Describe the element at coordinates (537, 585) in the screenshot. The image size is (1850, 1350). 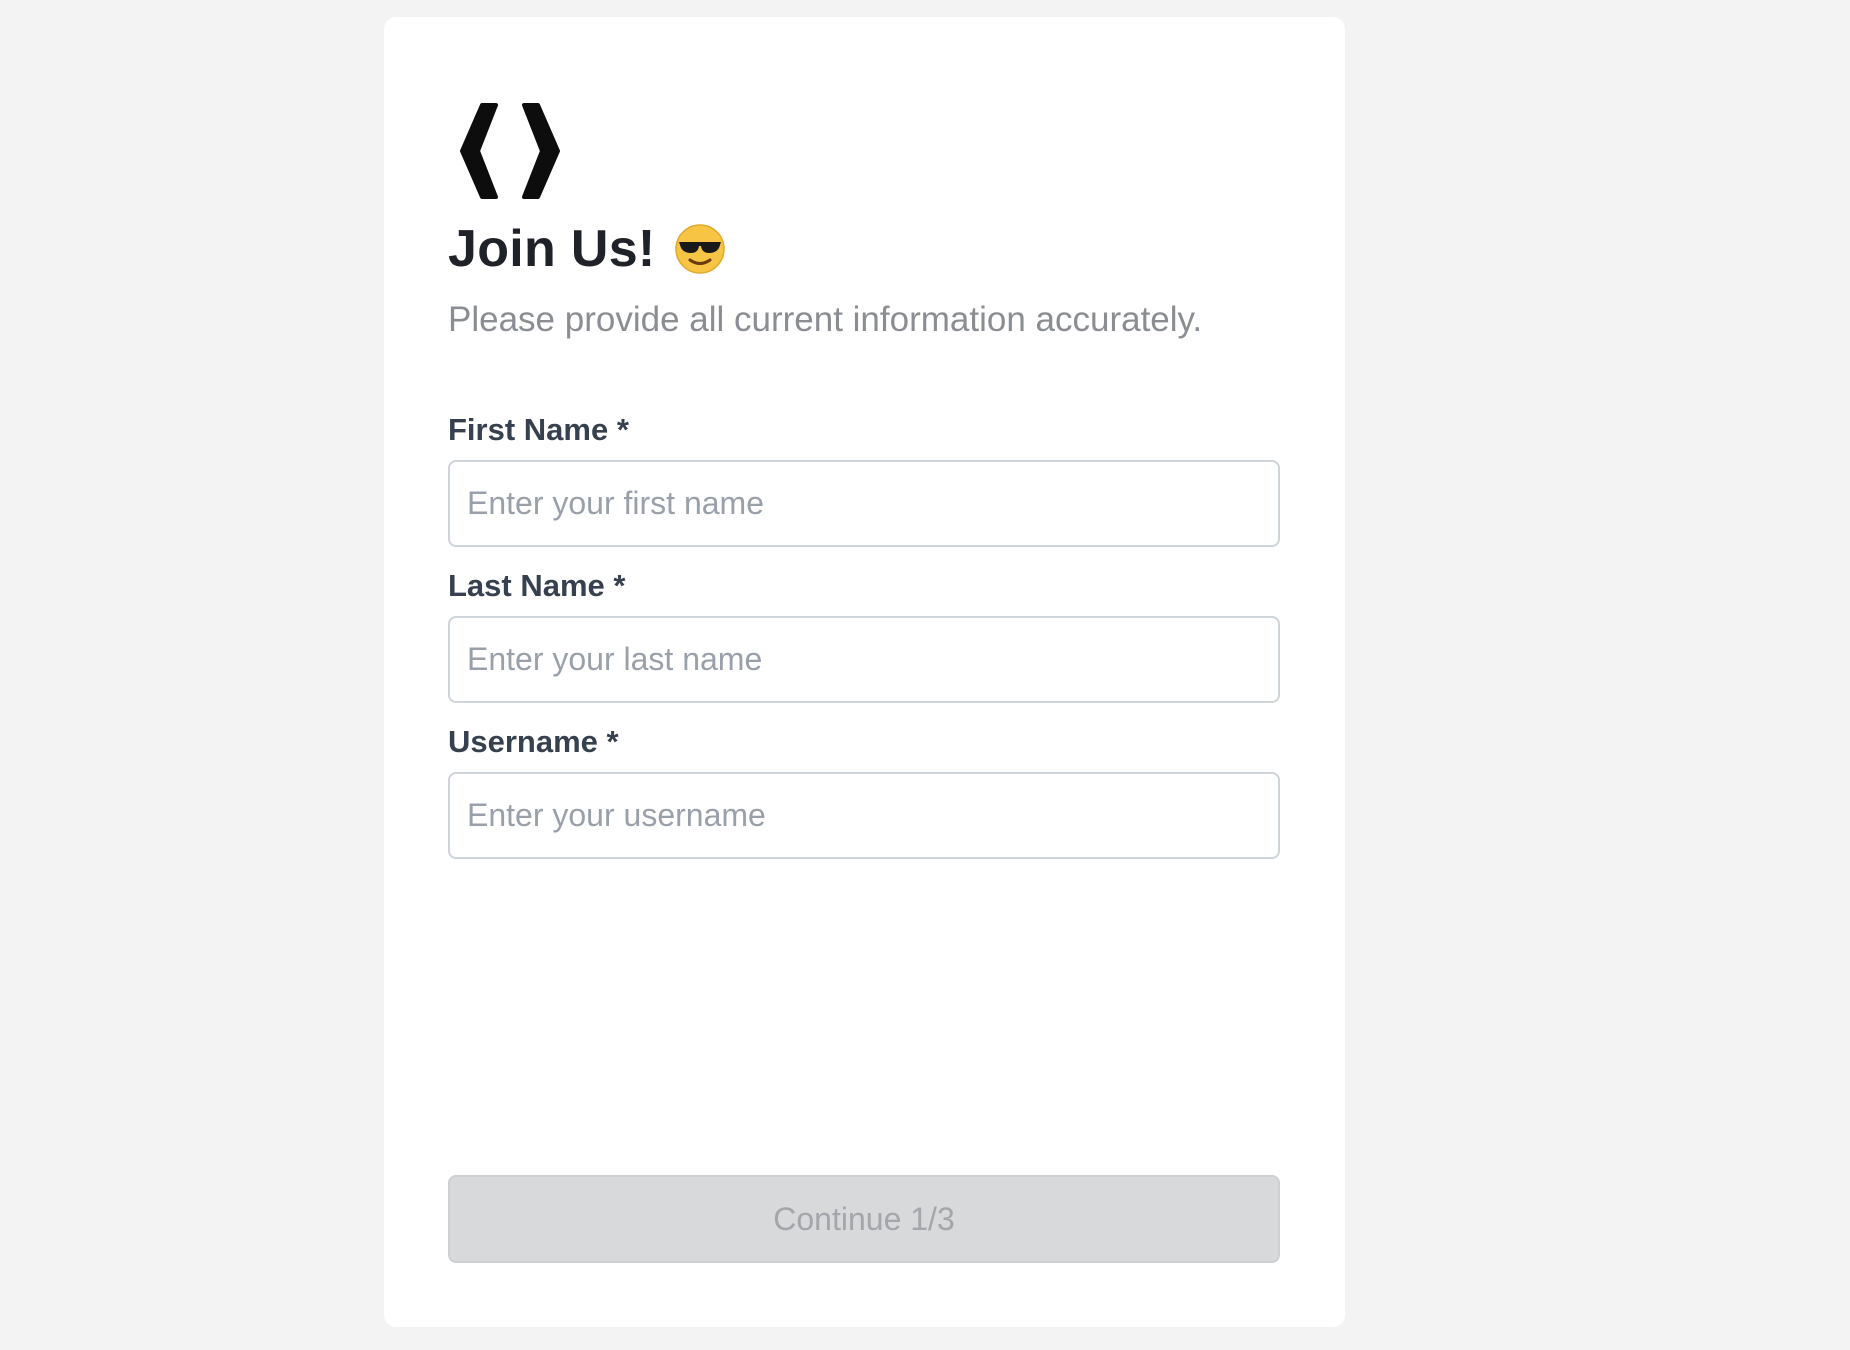
I see `last-name-label: Last Name *` at that location.